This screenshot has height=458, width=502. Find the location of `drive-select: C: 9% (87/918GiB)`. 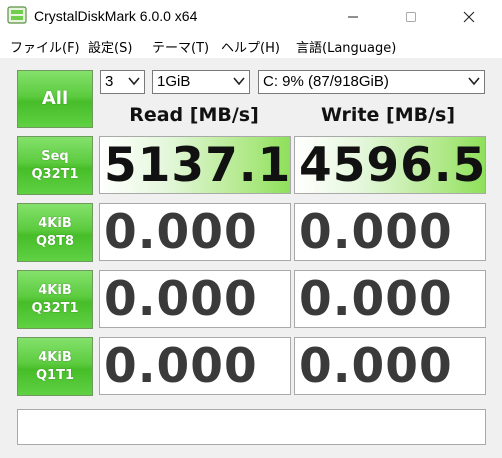

drive-select: C: 9% (87/918GiB) is located at coordinates (371, 82).